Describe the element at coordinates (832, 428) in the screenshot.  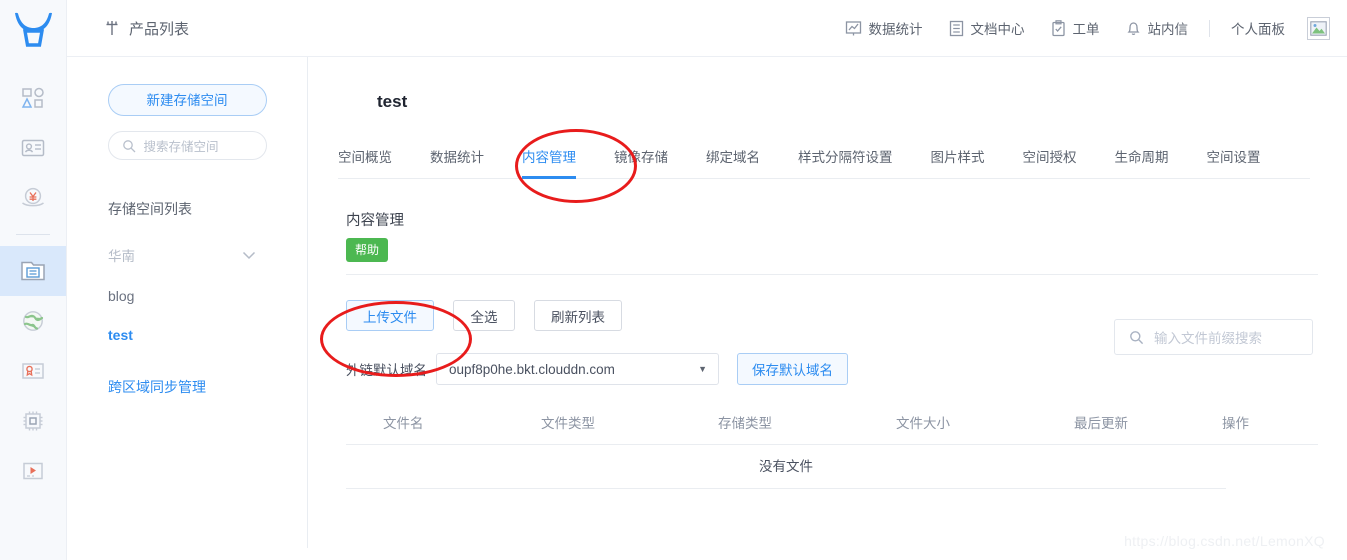
I see `table-header-row: 文件名 文件类型 存储类型 文件大小 最后更新 操作` at that location.